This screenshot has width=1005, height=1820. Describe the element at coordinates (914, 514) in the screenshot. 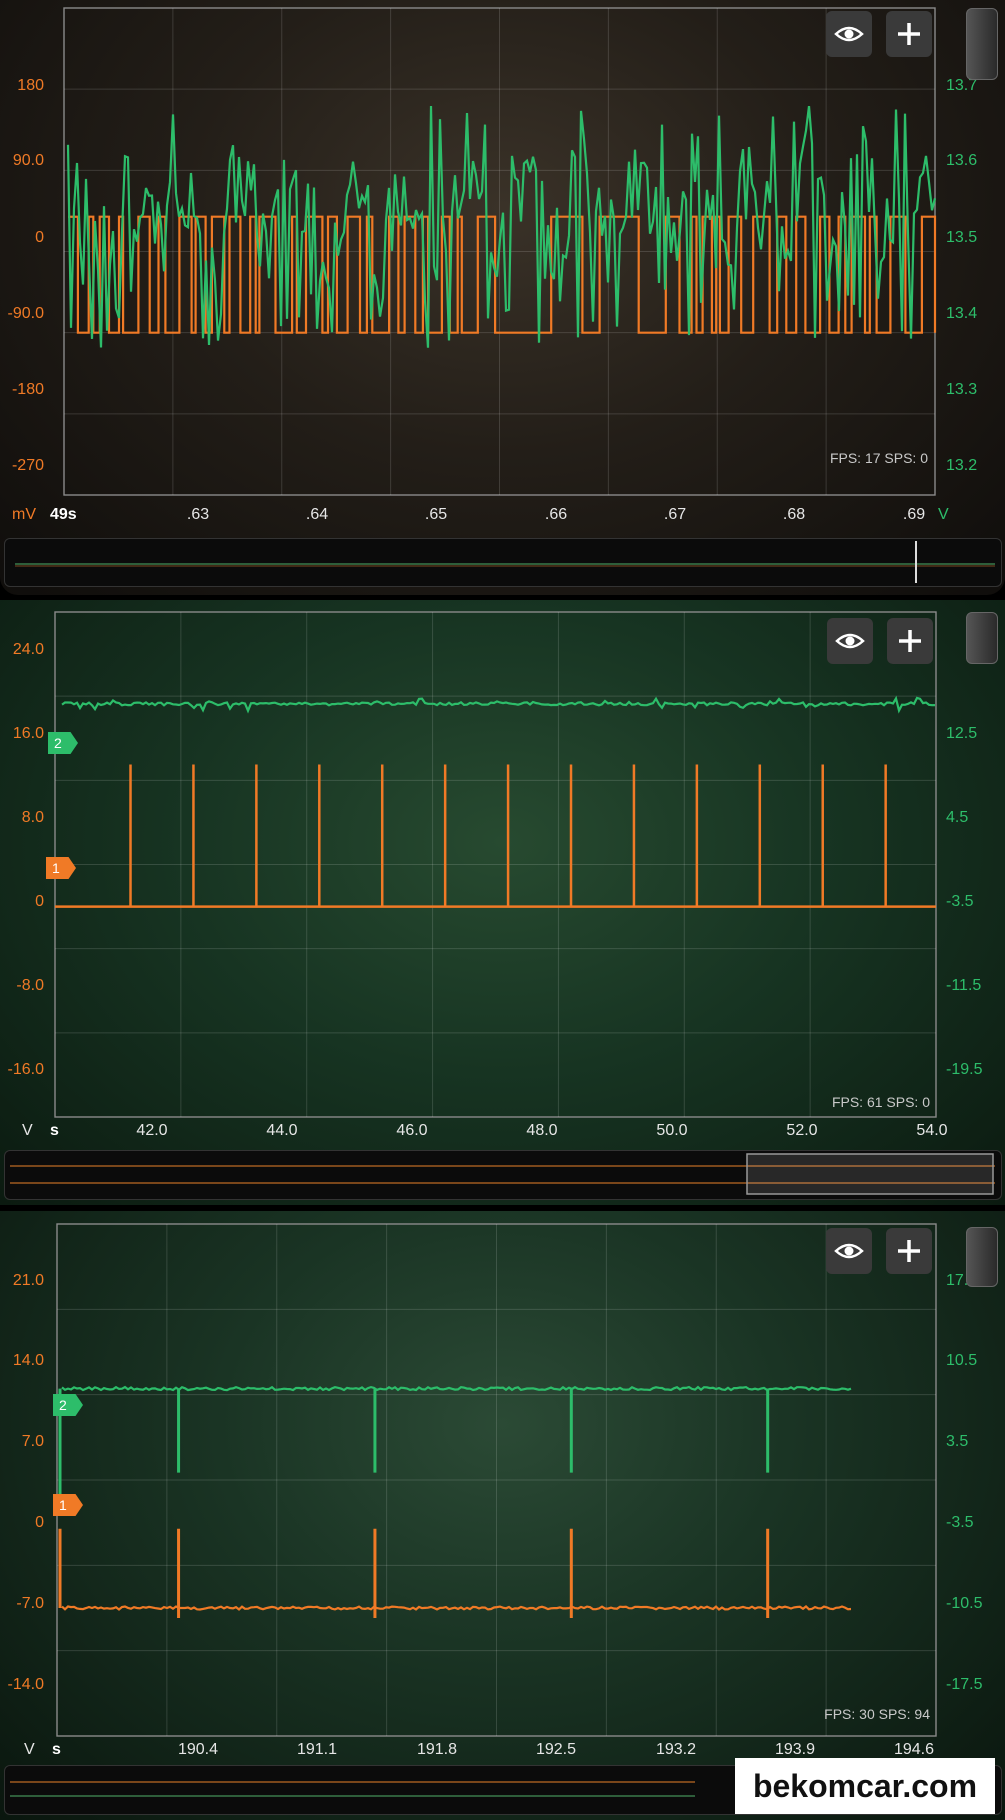

I see `x-tick: .69` at that location.